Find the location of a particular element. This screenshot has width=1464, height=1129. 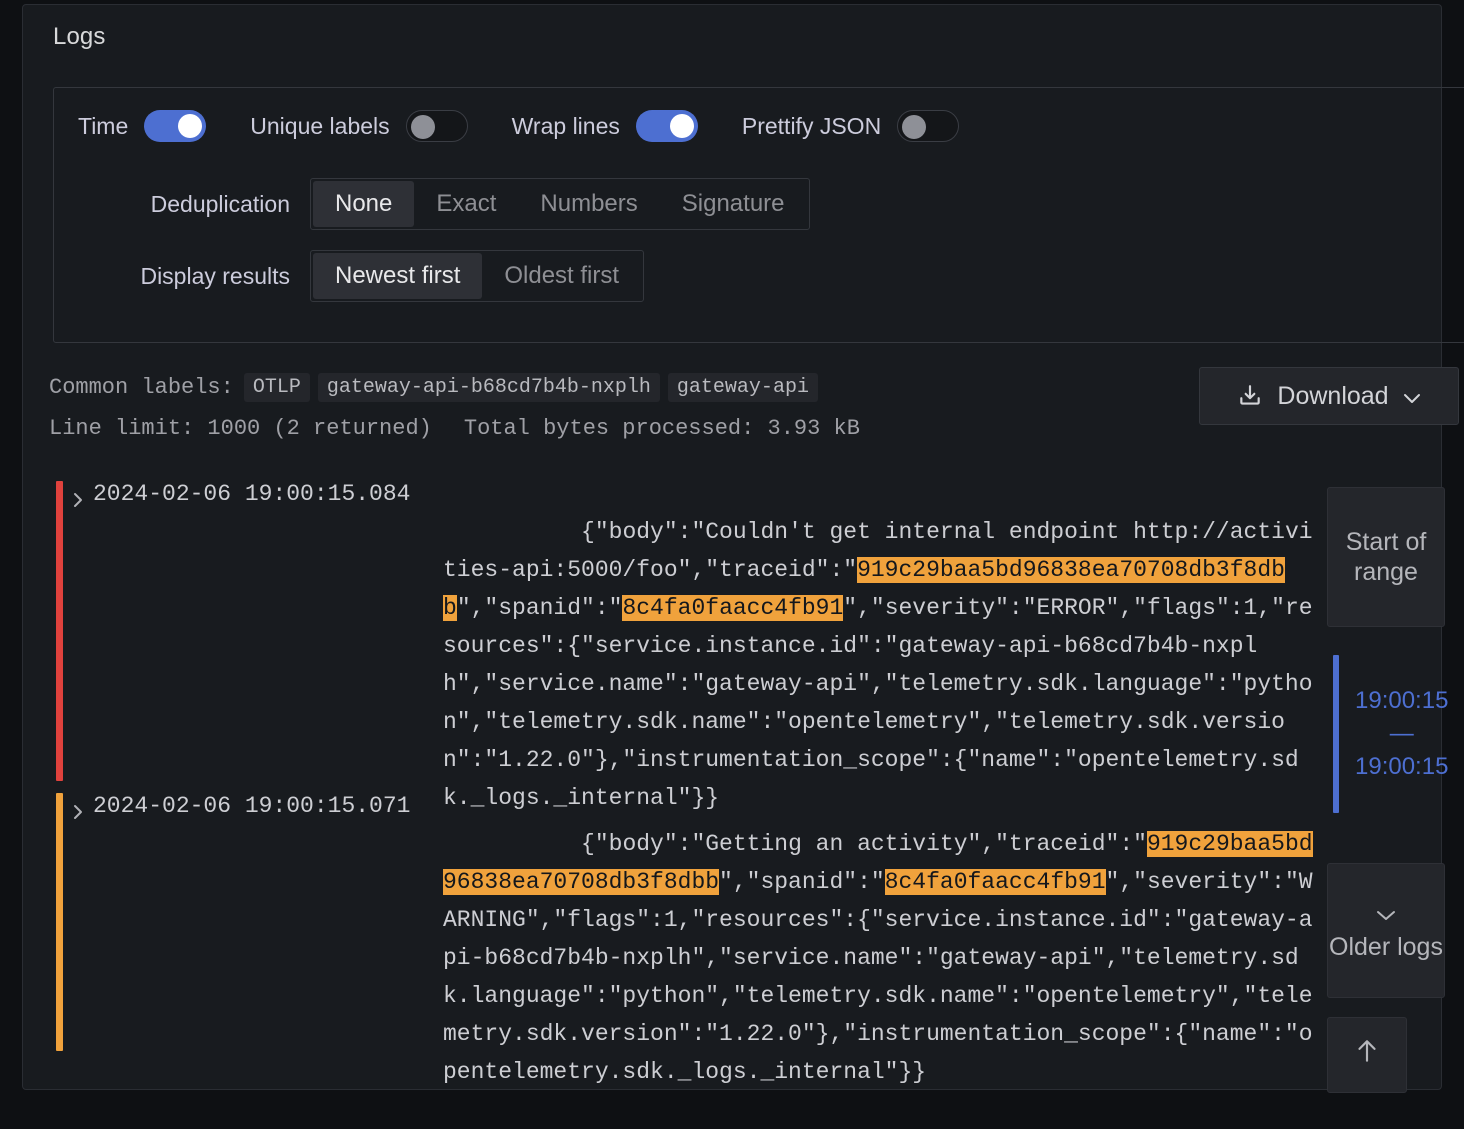

time-toggle-switch is located at coordinates (175, 126).